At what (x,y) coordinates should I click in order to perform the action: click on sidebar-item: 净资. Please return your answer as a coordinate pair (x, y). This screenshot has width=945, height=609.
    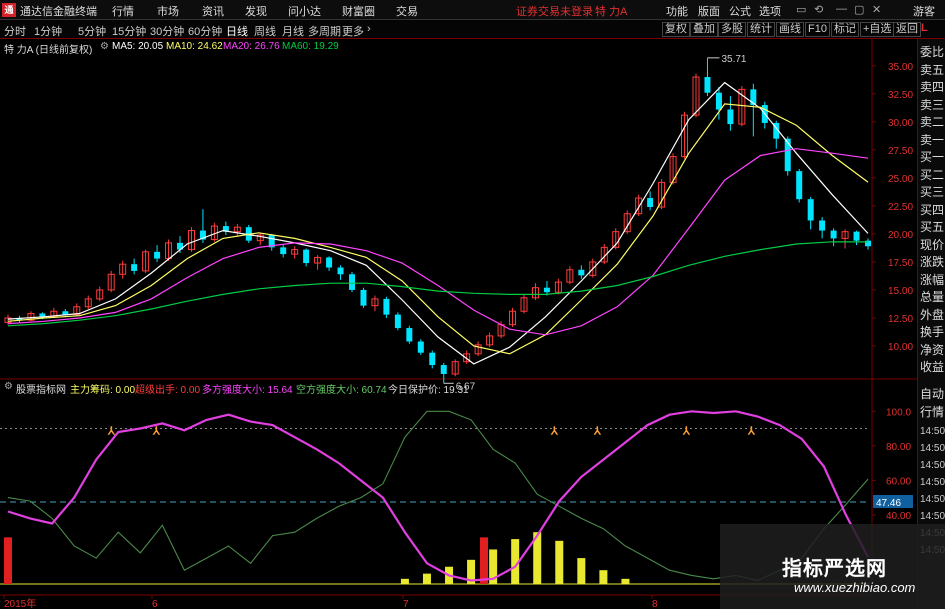
    Looking at the image, I should click on (932, 350).